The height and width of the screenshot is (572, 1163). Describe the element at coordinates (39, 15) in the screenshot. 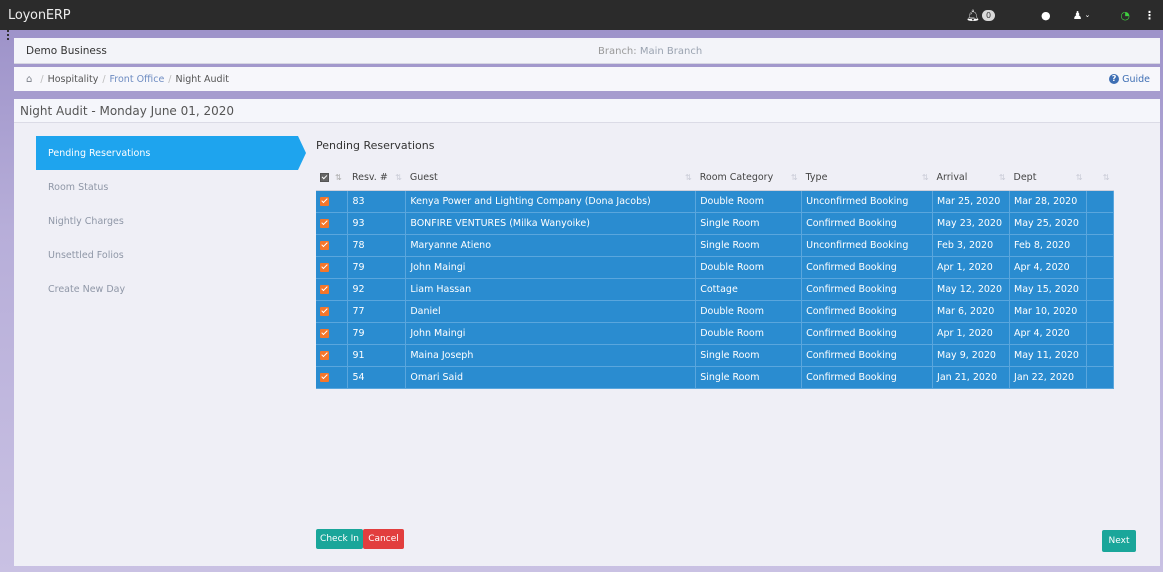

I see `app-title: LoyonERP` at that location.